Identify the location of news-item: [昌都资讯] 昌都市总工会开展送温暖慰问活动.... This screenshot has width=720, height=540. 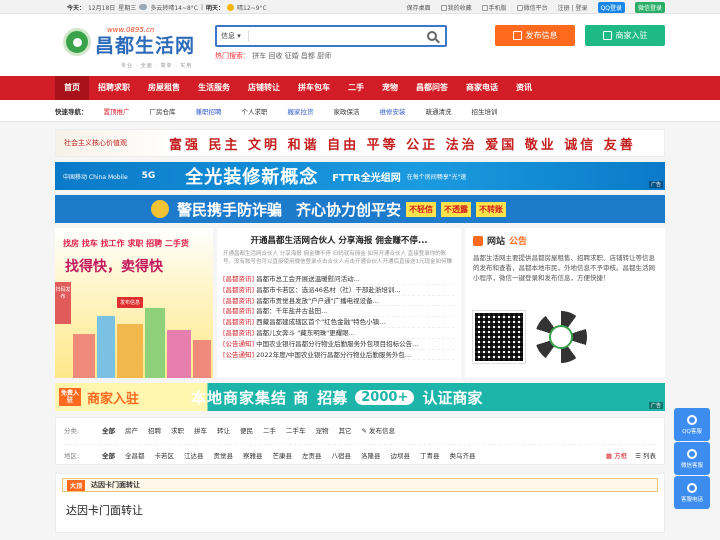
(339, 279).